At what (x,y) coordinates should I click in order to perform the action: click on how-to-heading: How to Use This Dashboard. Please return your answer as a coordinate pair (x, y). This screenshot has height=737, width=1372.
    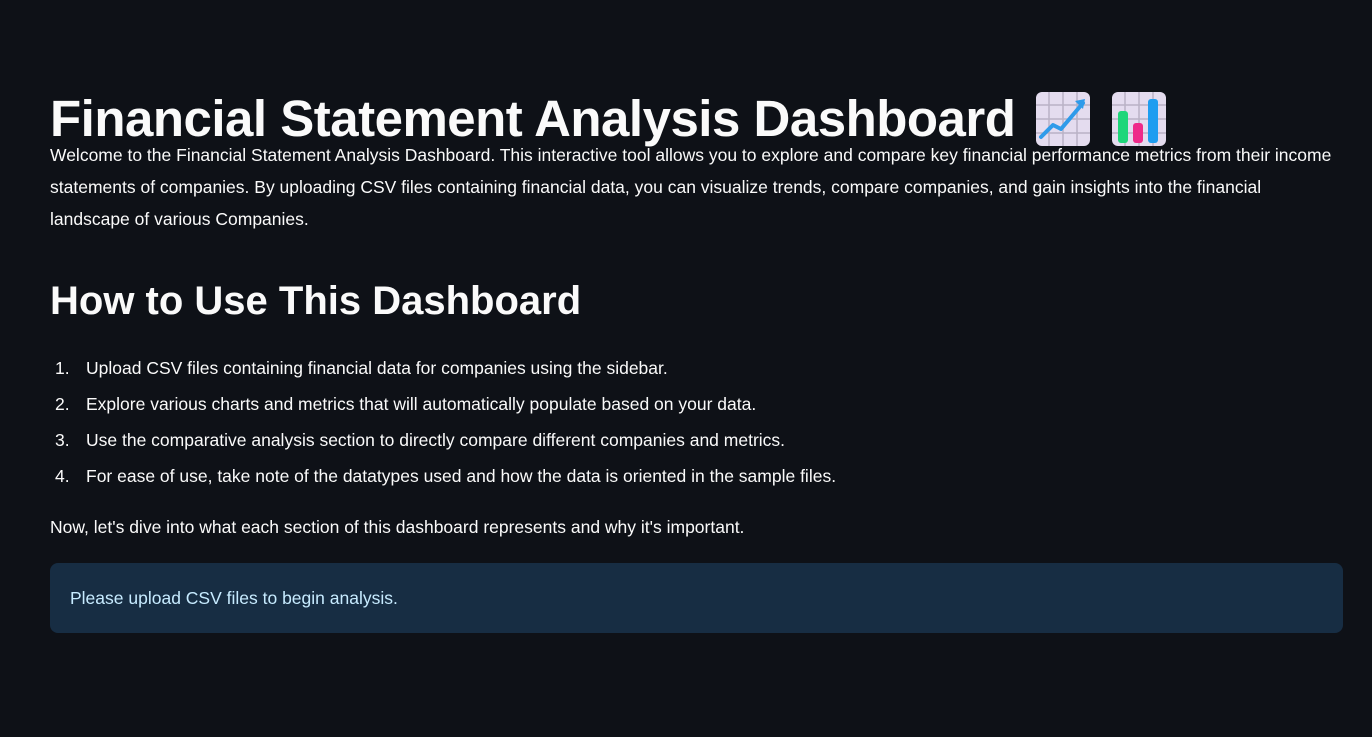
    Looking at the image, I should click on (316, 301).